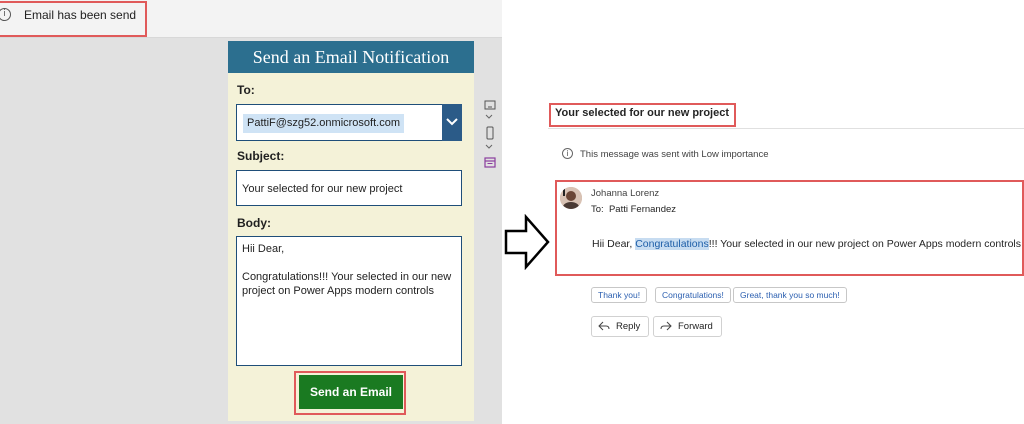  Describe the element at coordinates (786, 128) in the screenshot. I see `subject-divider` at that location.